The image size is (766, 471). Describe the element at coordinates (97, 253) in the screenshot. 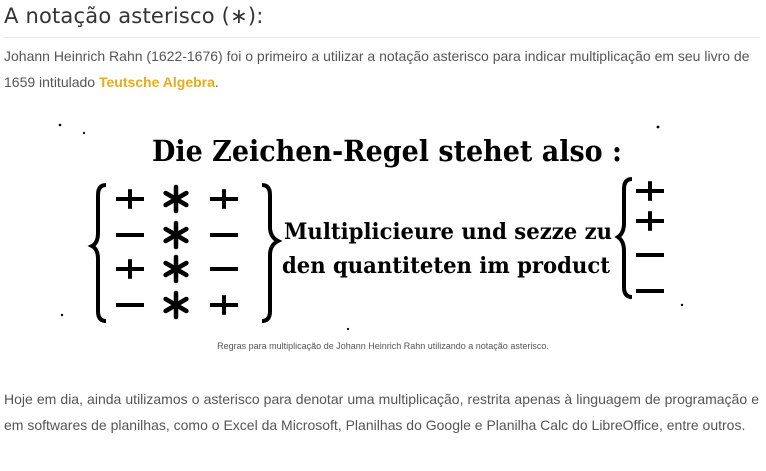

I see `left-brace` at that location.